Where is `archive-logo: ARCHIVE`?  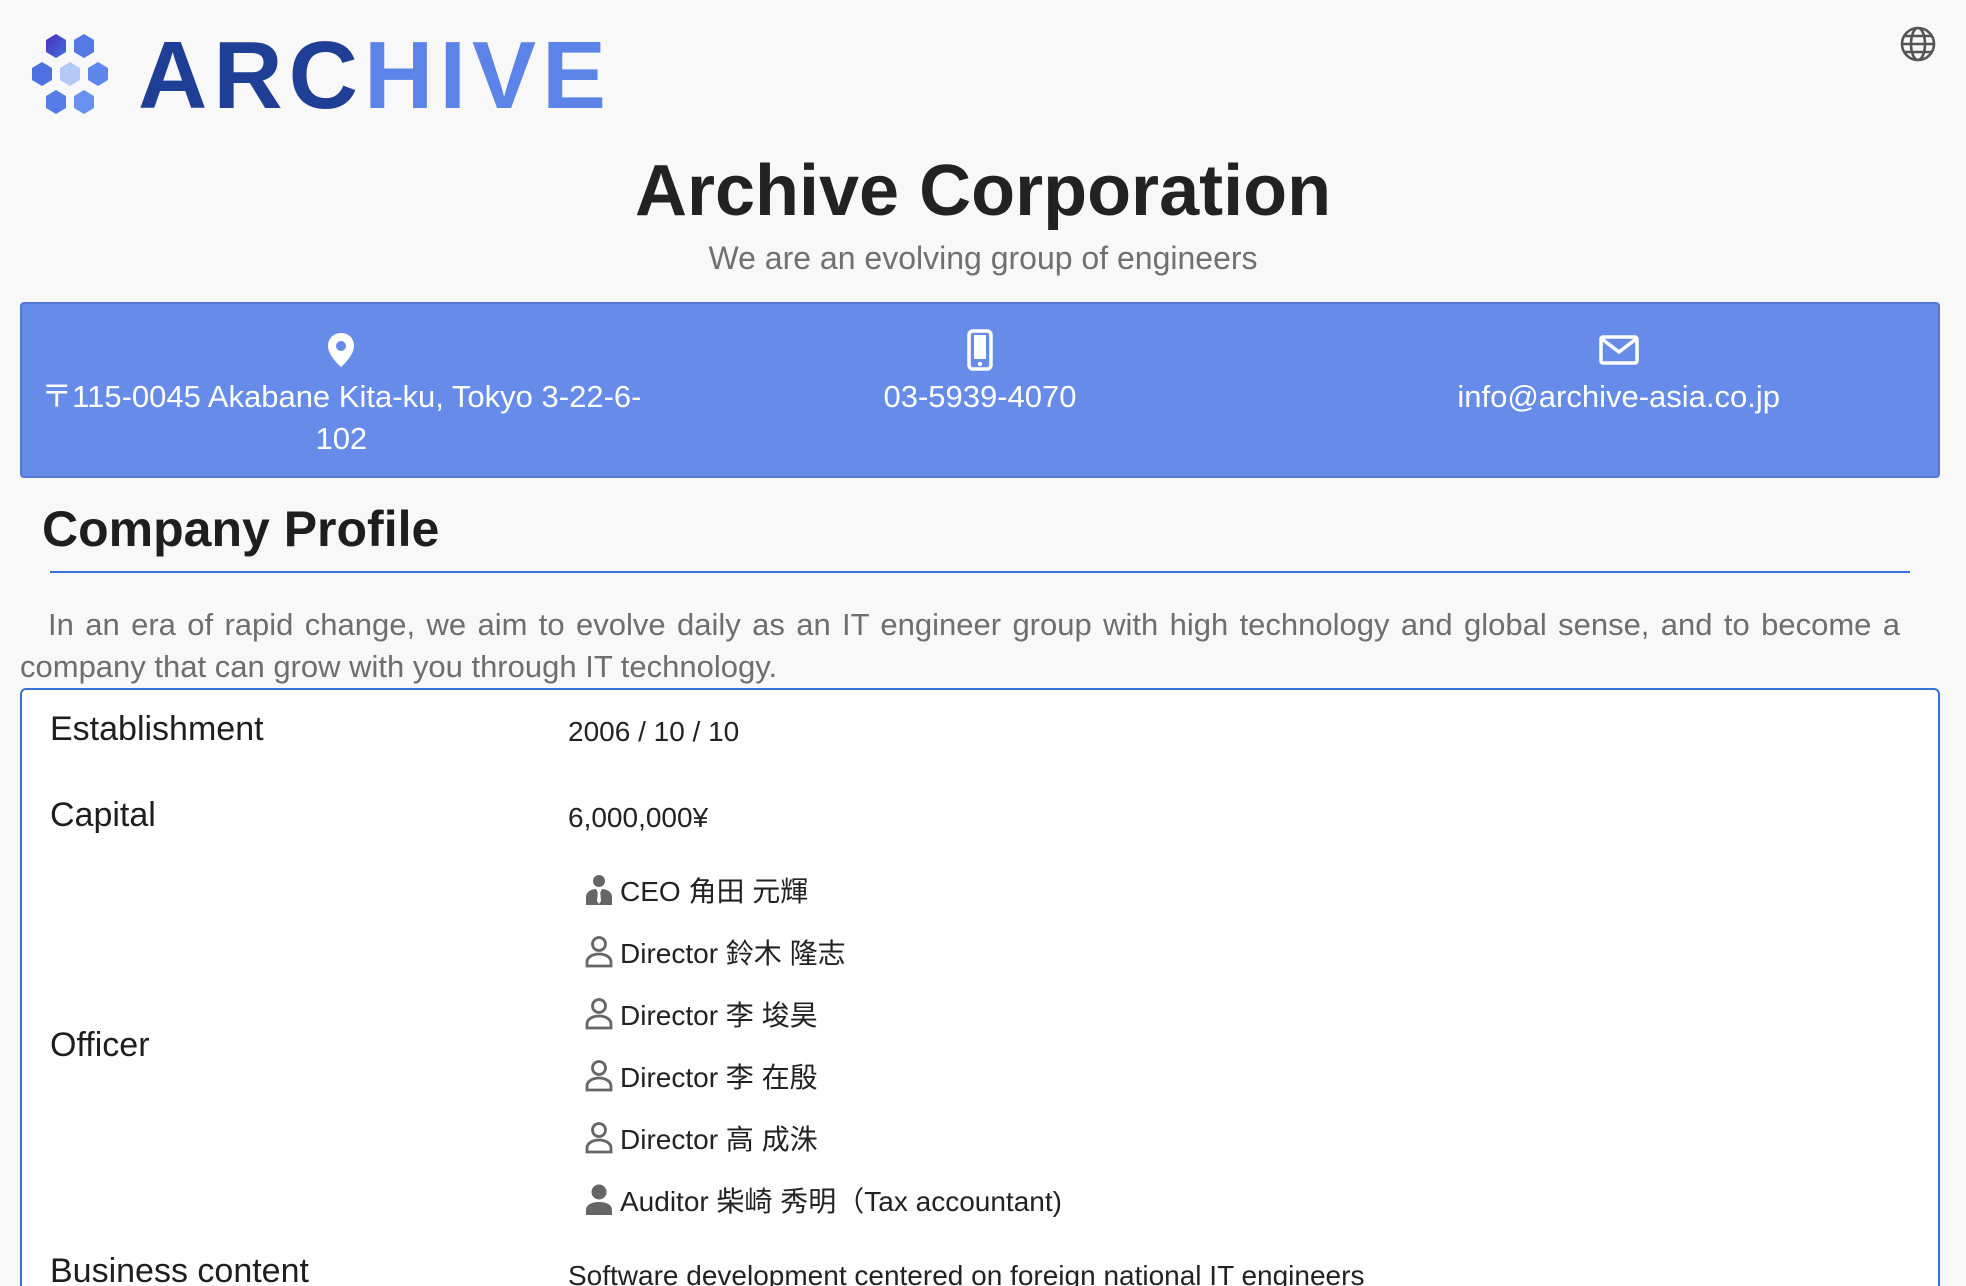
archive-logo: ARCHIVE is located at coordinates (320, 76).